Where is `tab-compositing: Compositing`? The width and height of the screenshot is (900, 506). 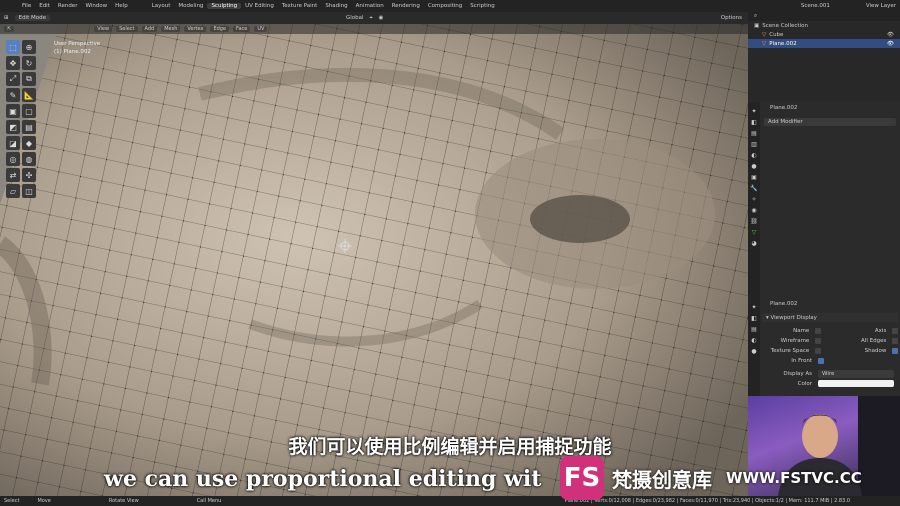
tab-compositing: Compositing is located at coordinates (445, 6).